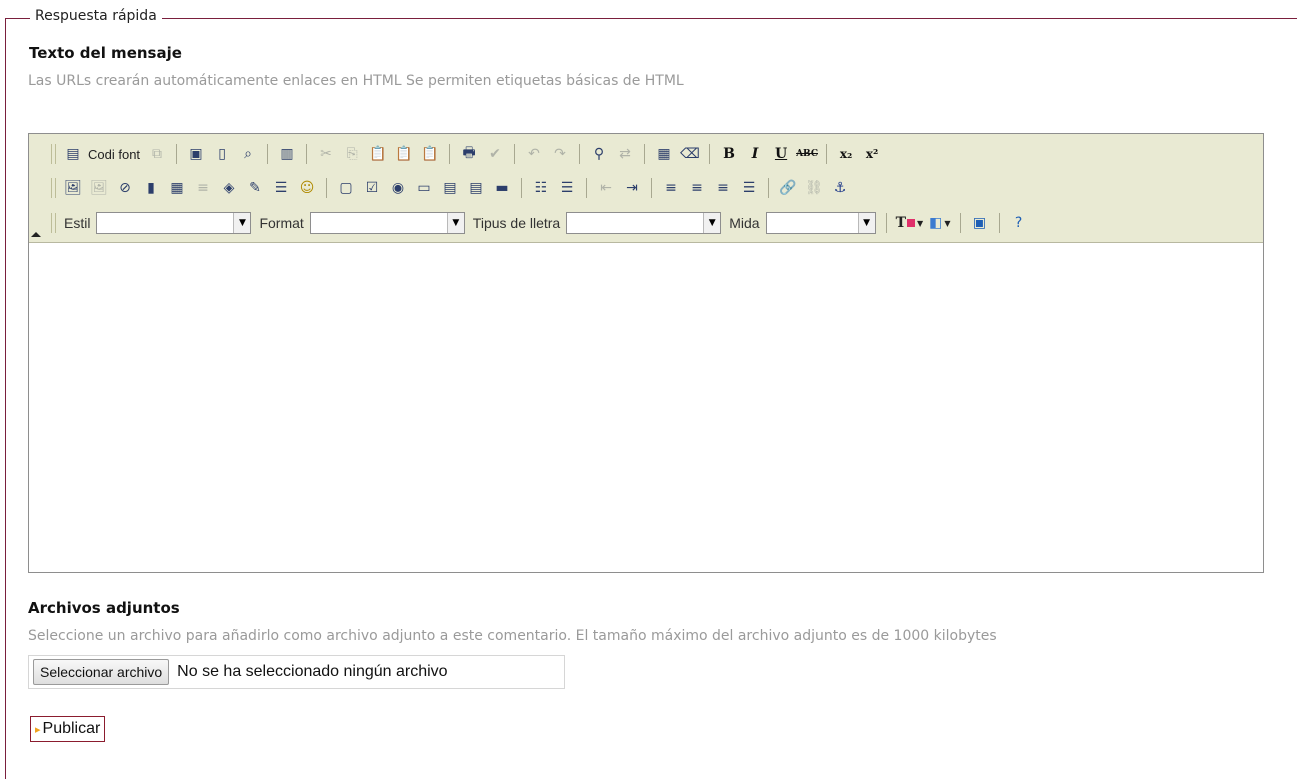  I want to click on arrow-right-icon: ▸, so click(38, 729).